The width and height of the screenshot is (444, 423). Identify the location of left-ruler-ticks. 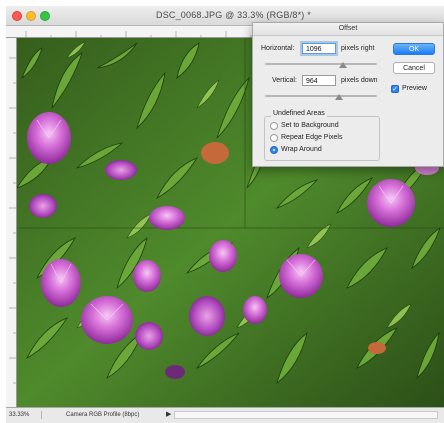
(13, 220).